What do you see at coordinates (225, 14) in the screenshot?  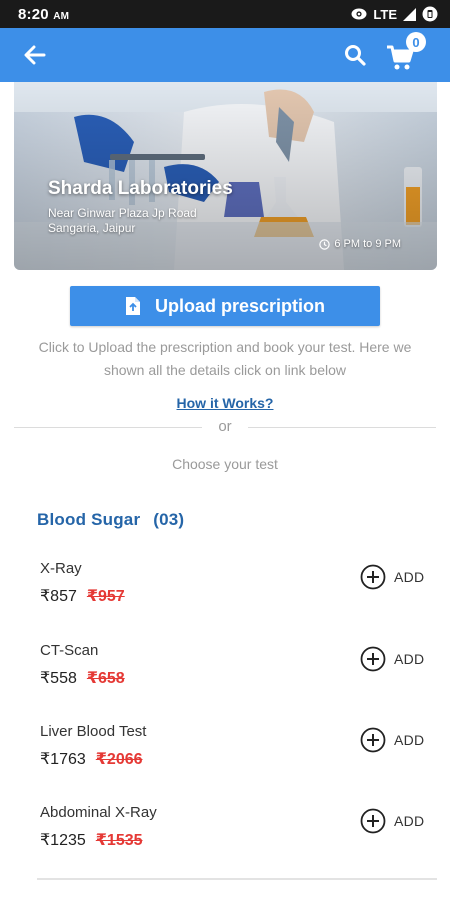 I see `status-bar: 8:20 AM LTE` at bounding box center [225, 14].